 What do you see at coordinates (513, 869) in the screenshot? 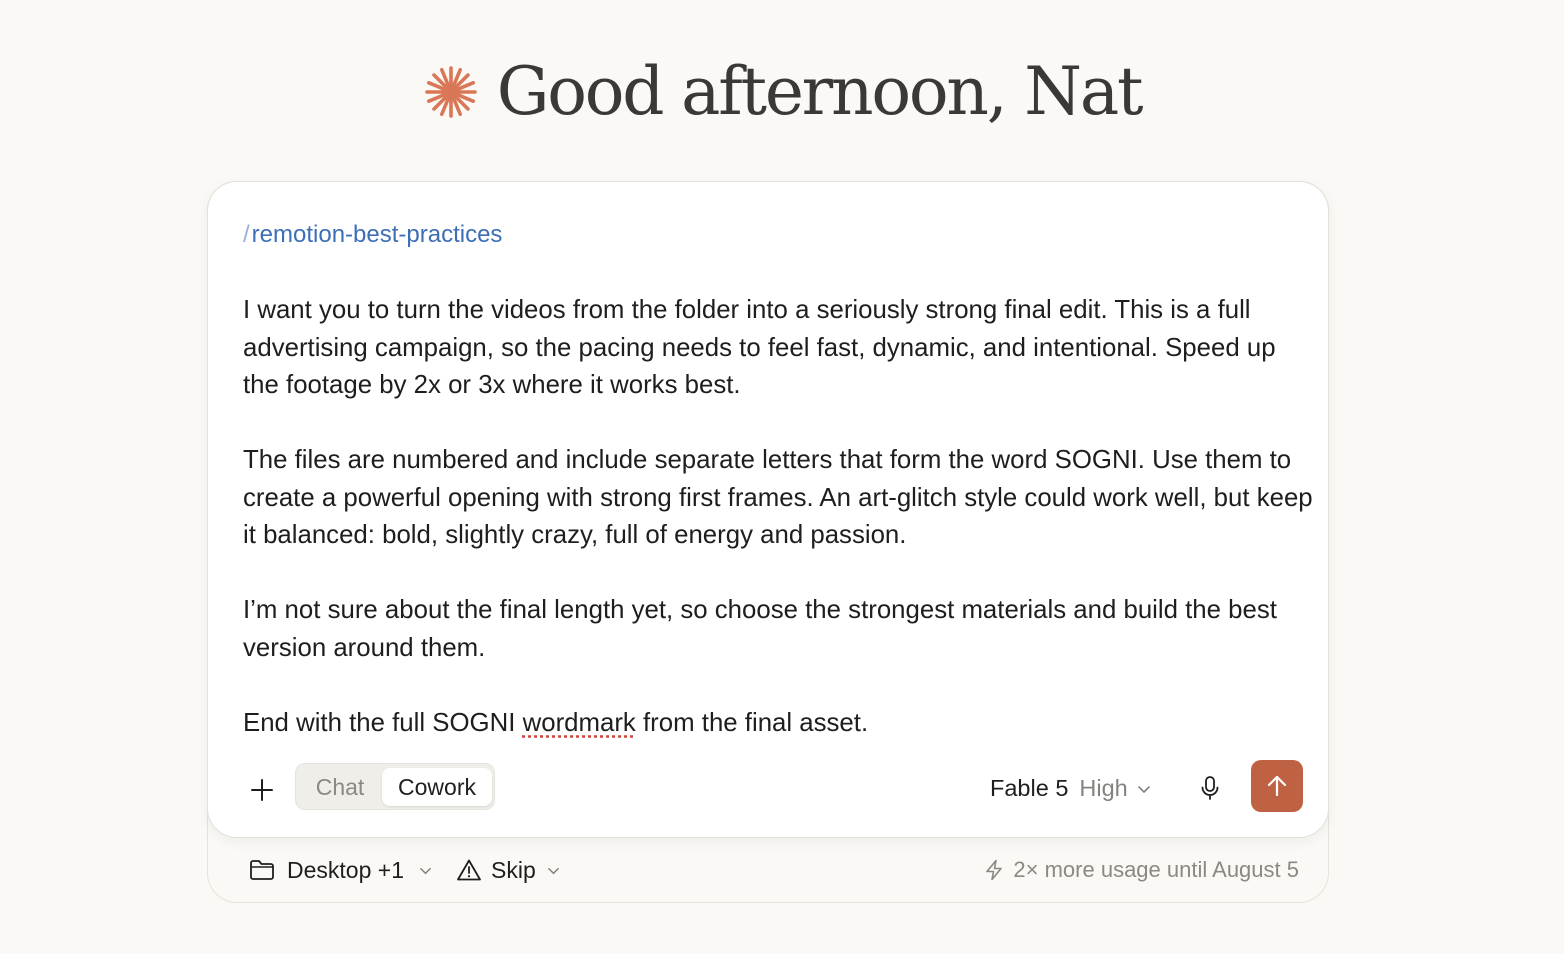
I see `permission-label: Skip` at bounding box center [513, 869].